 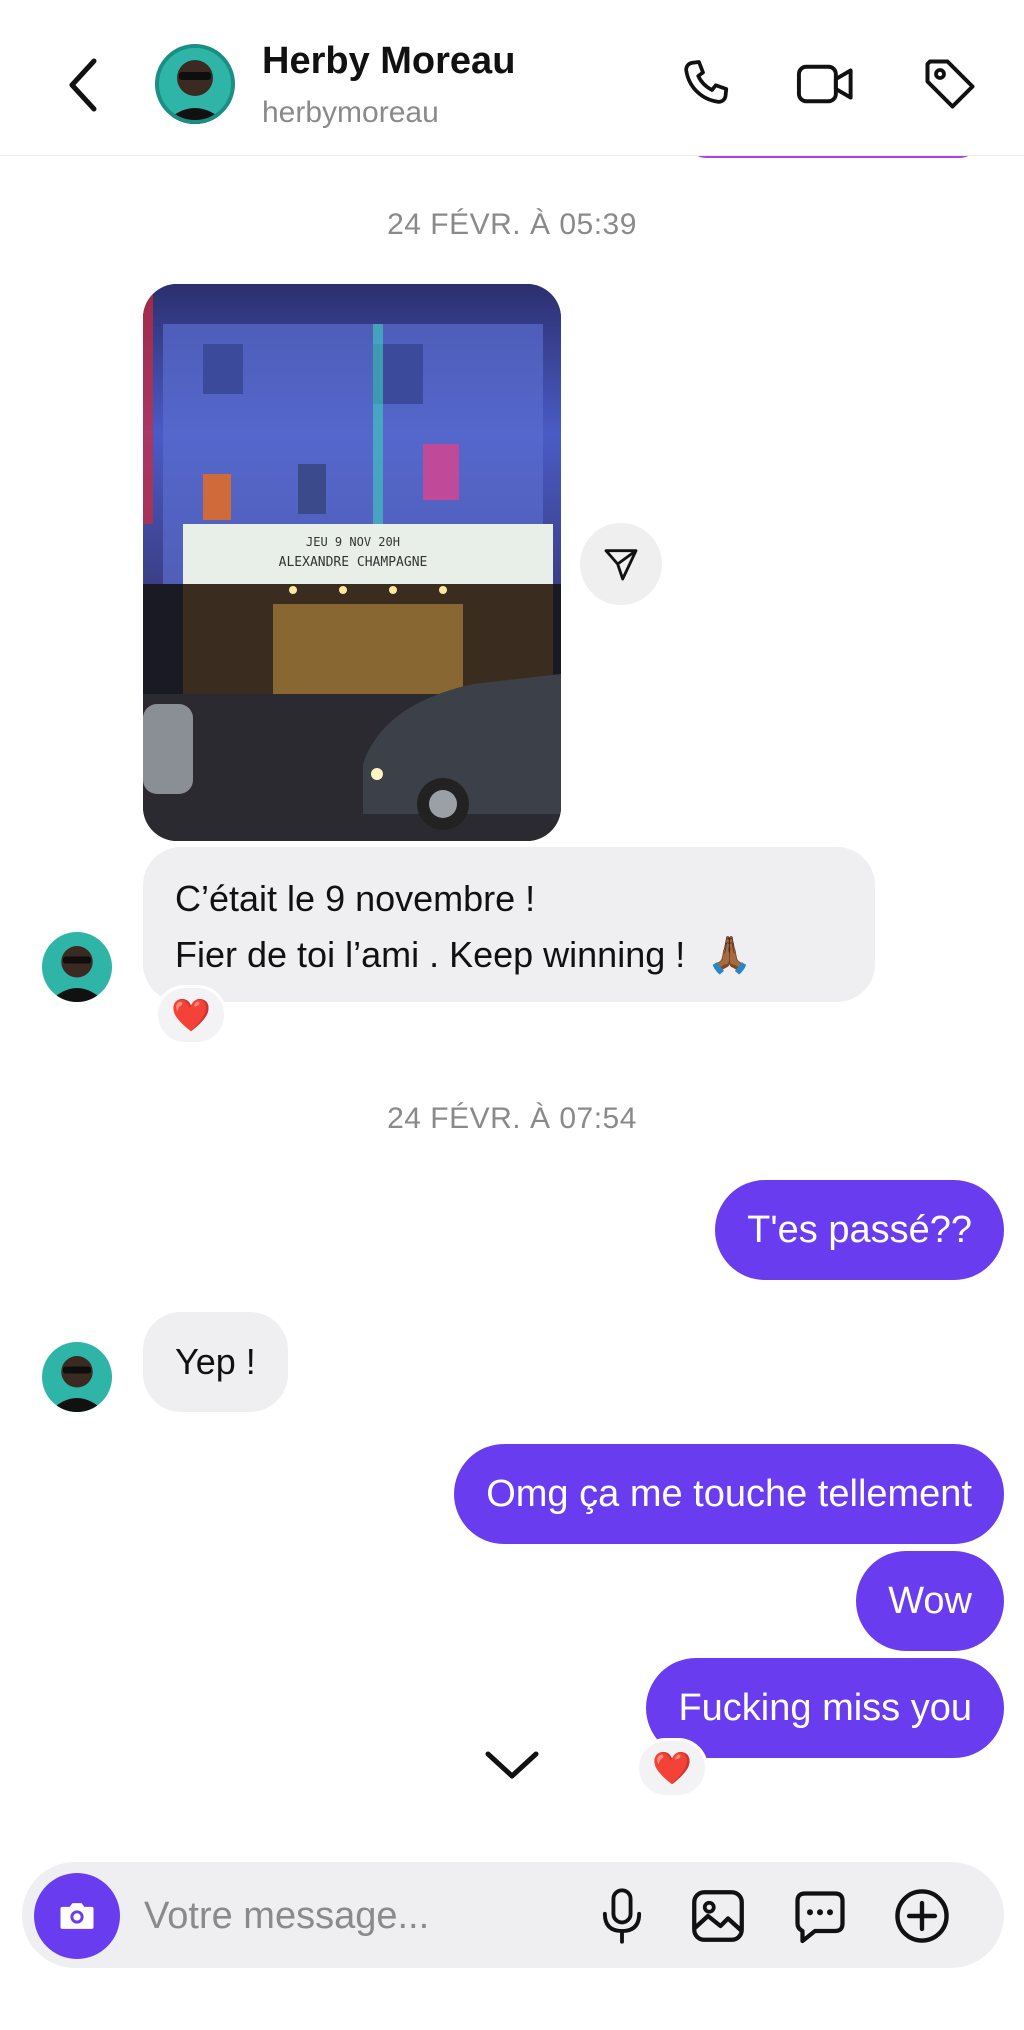 I want to click on sticker-chat-icon, so click(x=820, y=1917).